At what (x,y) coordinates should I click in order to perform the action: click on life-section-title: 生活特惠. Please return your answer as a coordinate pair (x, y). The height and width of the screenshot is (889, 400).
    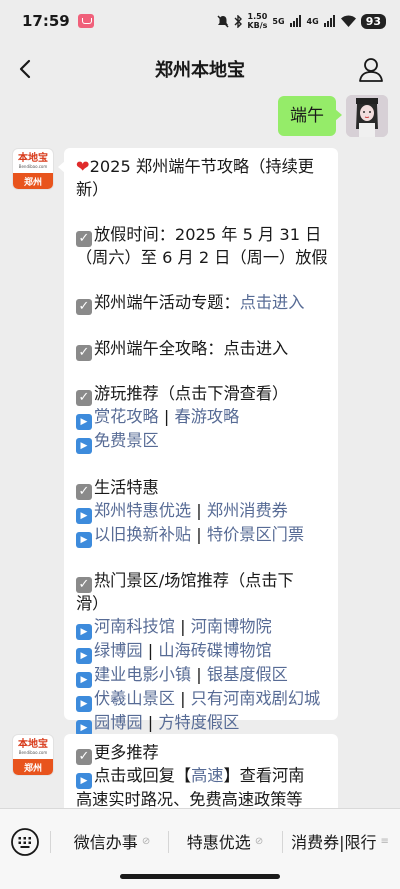
    Looking at the image, I should click on (126, 487).